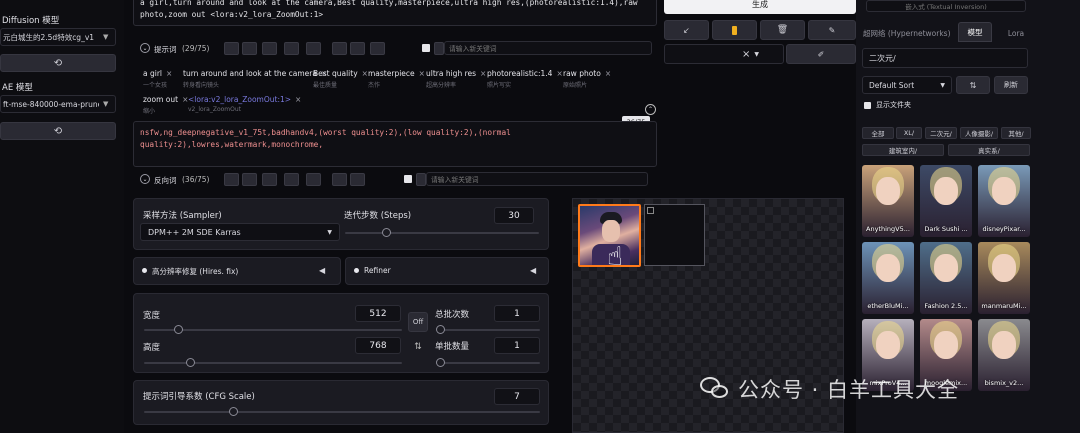 The image size is (1080, 433). I want to click on batch-size-input: 1, so click(517, 345).